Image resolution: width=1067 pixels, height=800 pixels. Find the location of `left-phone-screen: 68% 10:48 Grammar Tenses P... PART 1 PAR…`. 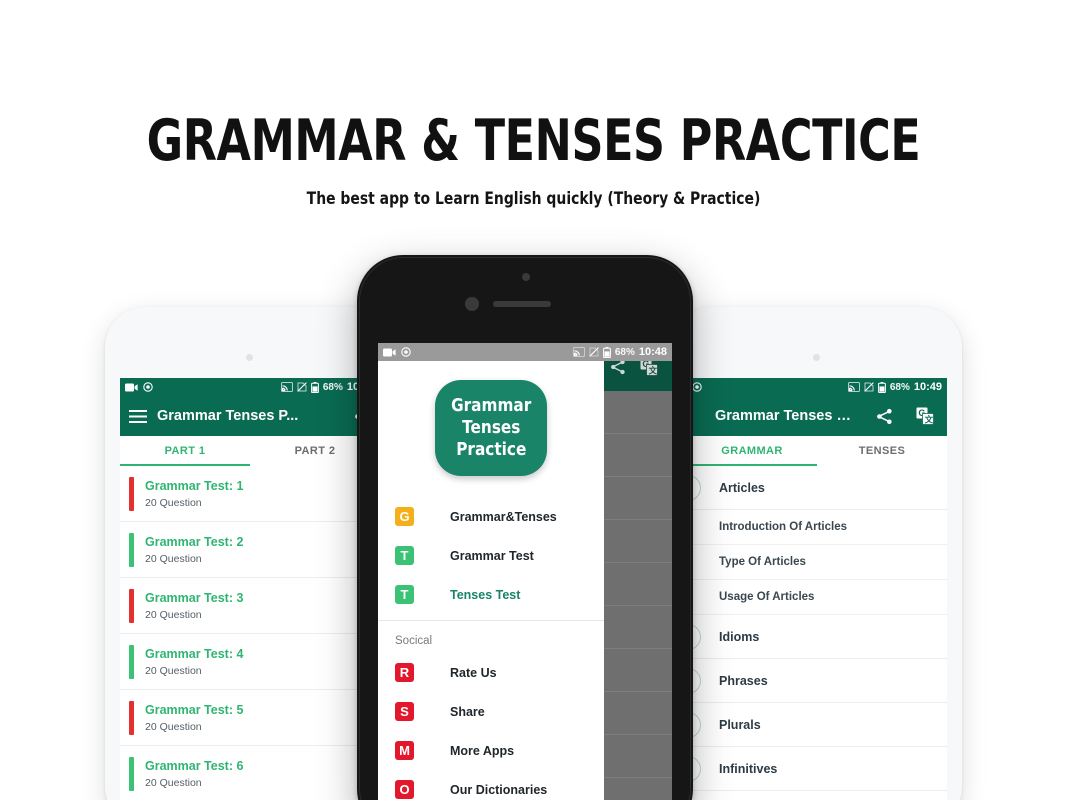

left-phone-screen: 68% 10:48 Grammar Tenses P... PART 1 PAR… is located at coordinates (250, 589).